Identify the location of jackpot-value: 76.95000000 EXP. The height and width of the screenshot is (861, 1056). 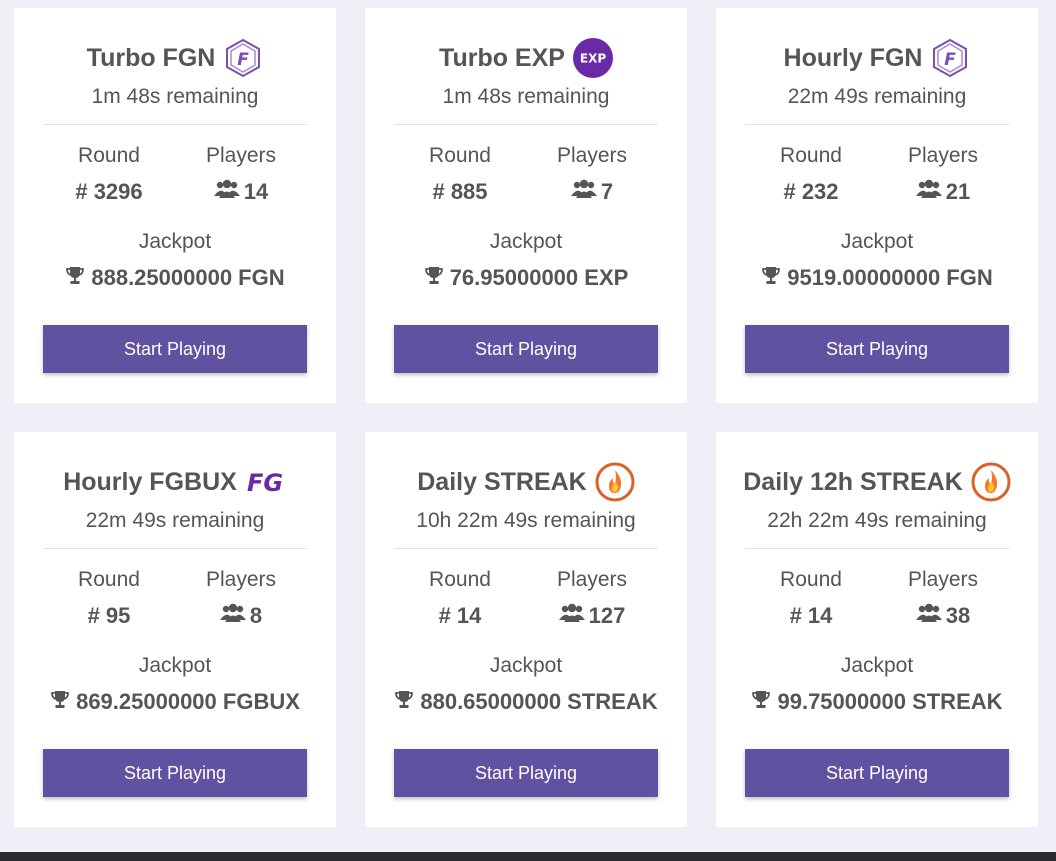
(526, 278).